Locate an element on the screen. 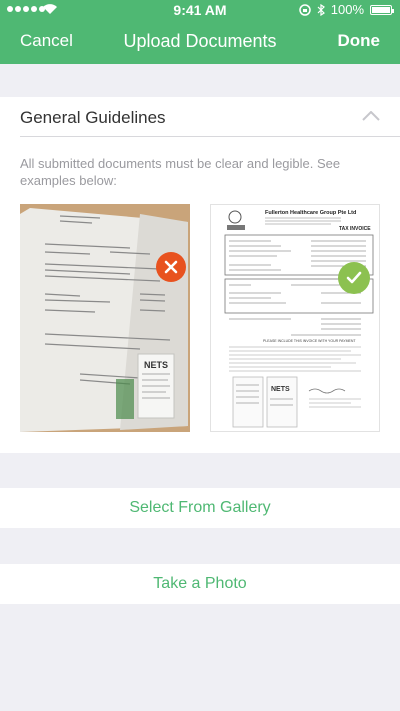 This screenshot has height=711, width=400. invoice-company-name: Fullerton Healthcare Group Pte Ltd is located at coordinates (310, 213).